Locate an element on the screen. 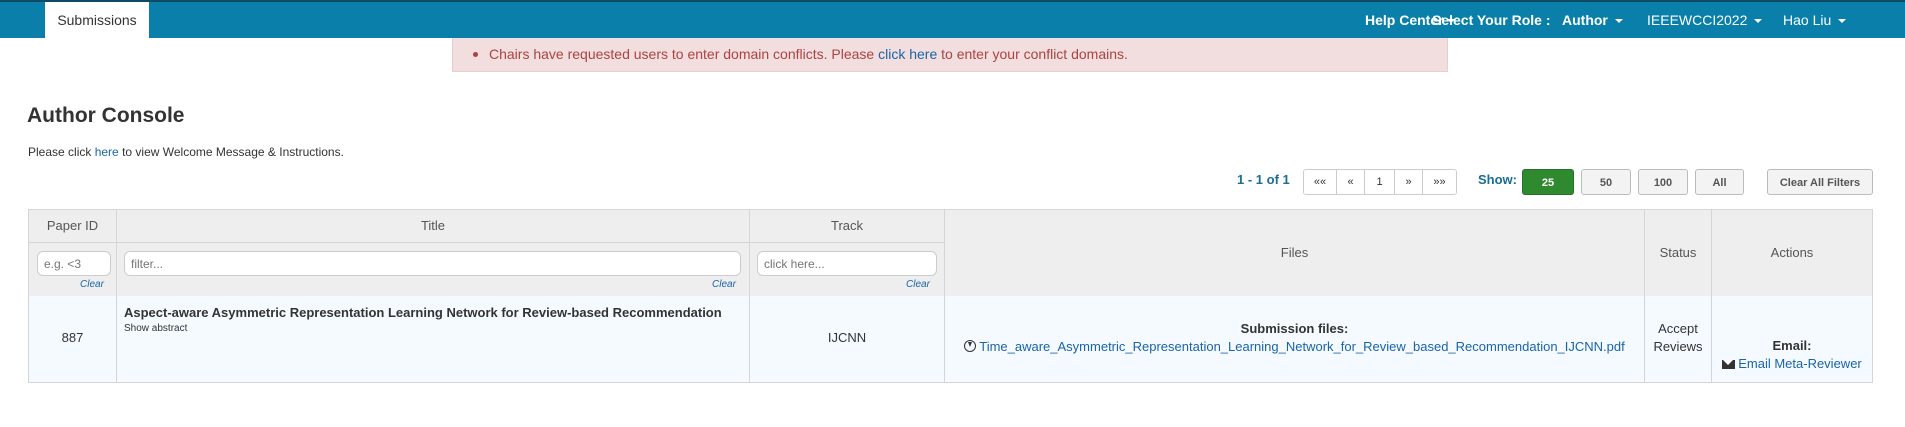 This screenshot has width=1905, height=427. pagination-info: 1 - 1 of 1 is located at coordinates (1263, 179).